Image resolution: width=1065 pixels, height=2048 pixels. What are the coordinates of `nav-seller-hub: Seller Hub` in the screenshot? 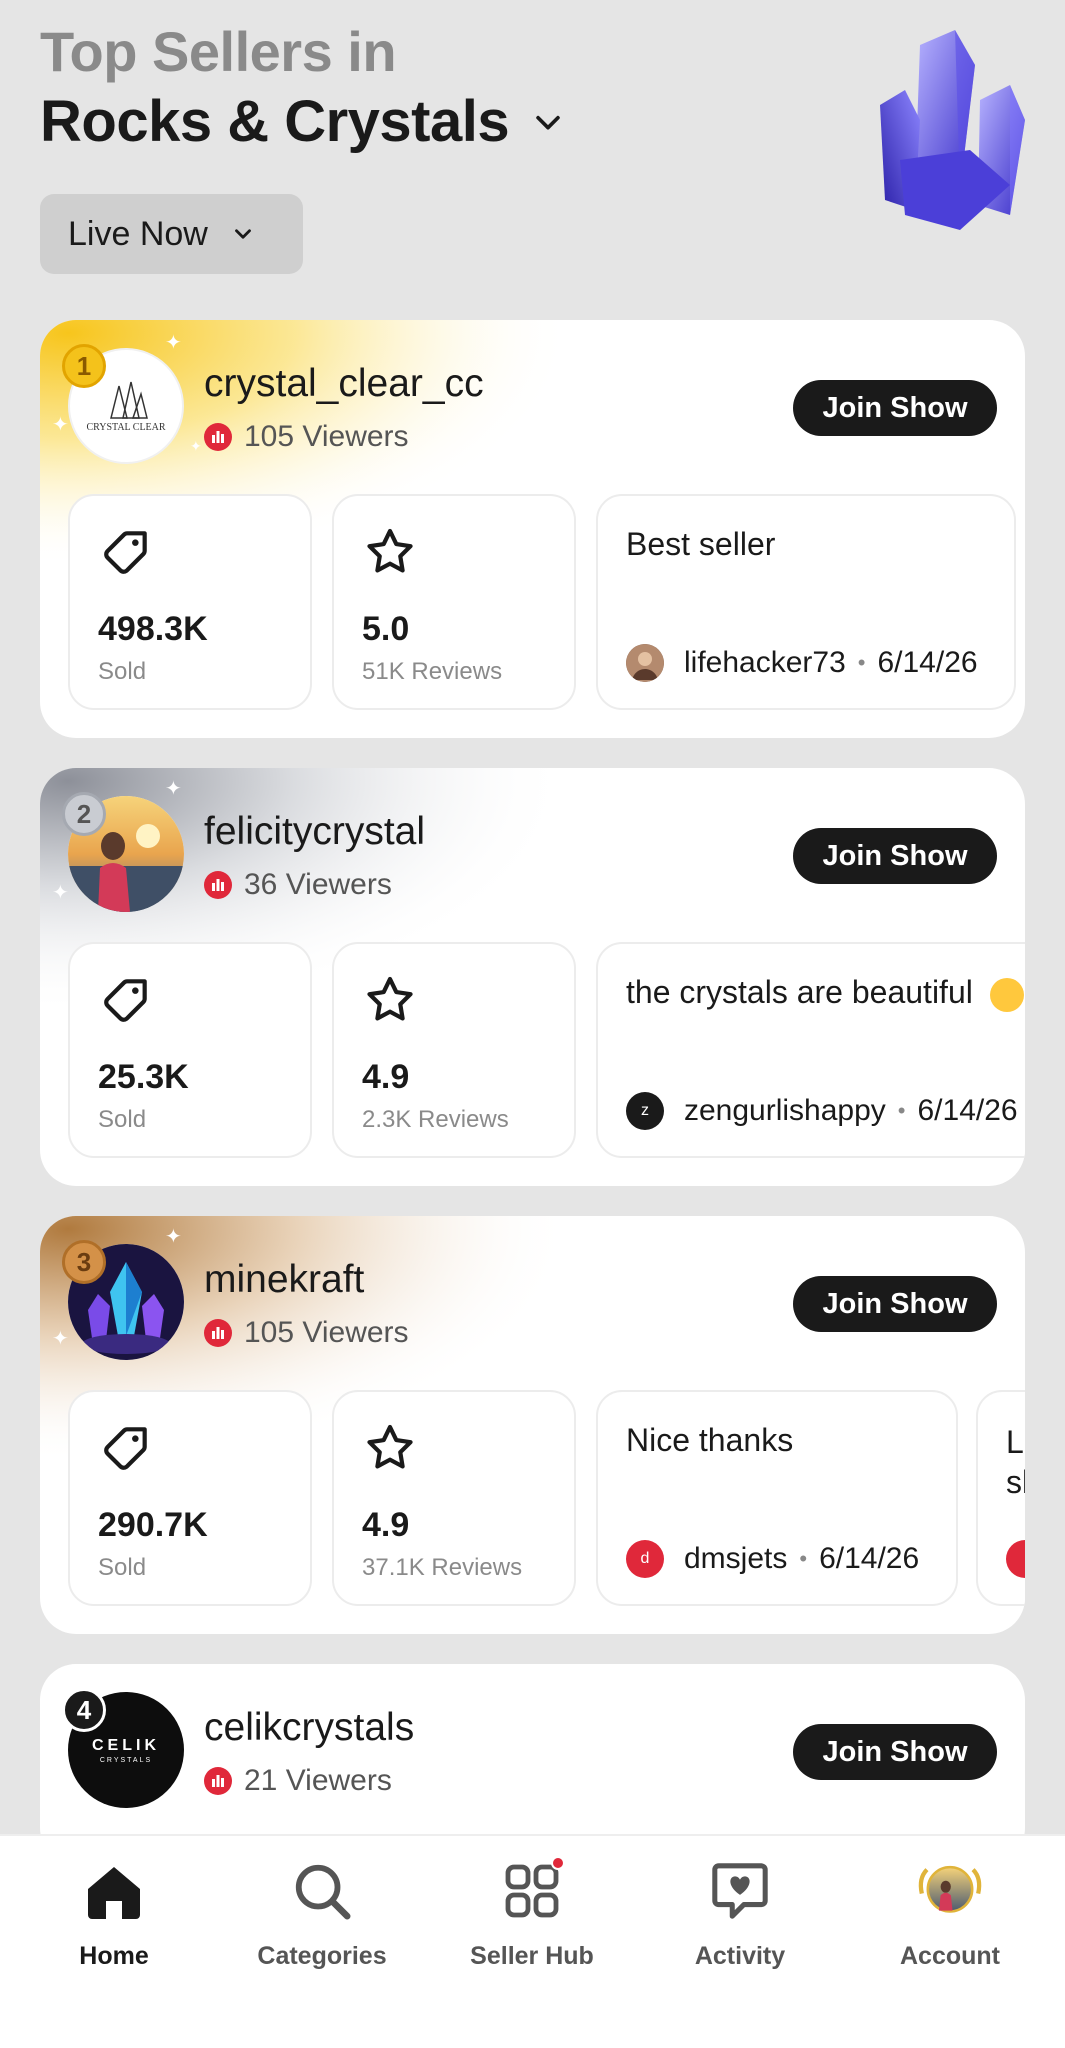 It's located at (532, 1926).